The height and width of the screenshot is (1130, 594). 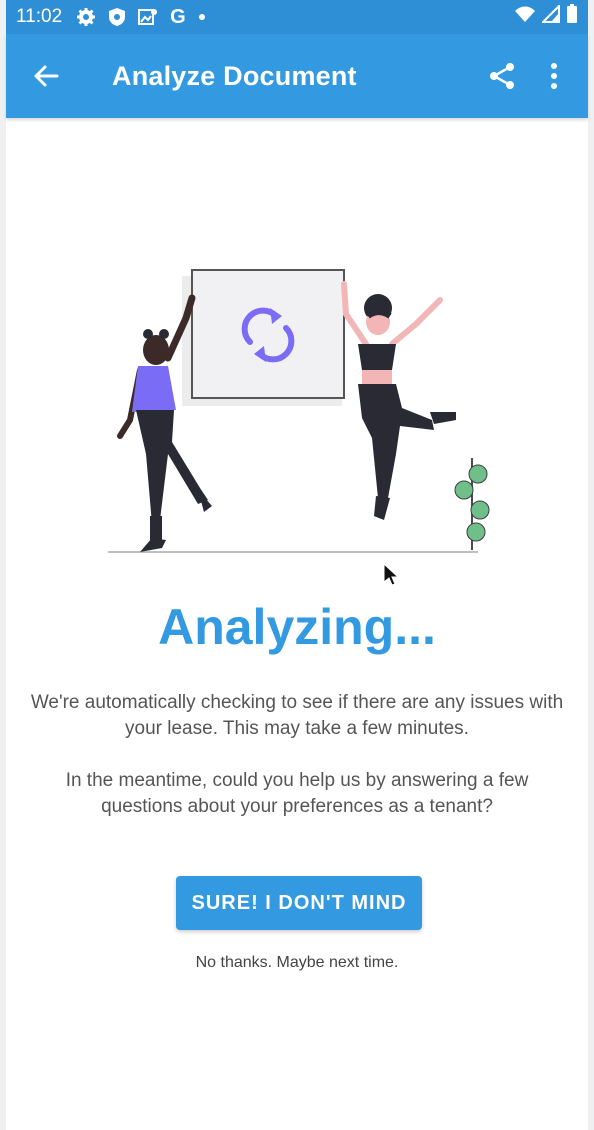 I want to click on status-time: 11:02, so click(x=39, y=16).